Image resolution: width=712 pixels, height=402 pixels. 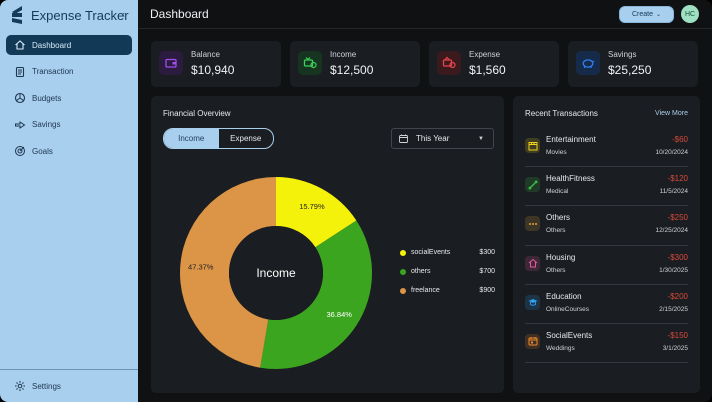 I want to click on brand: Expense Tracker, so click(x=69, y=15).